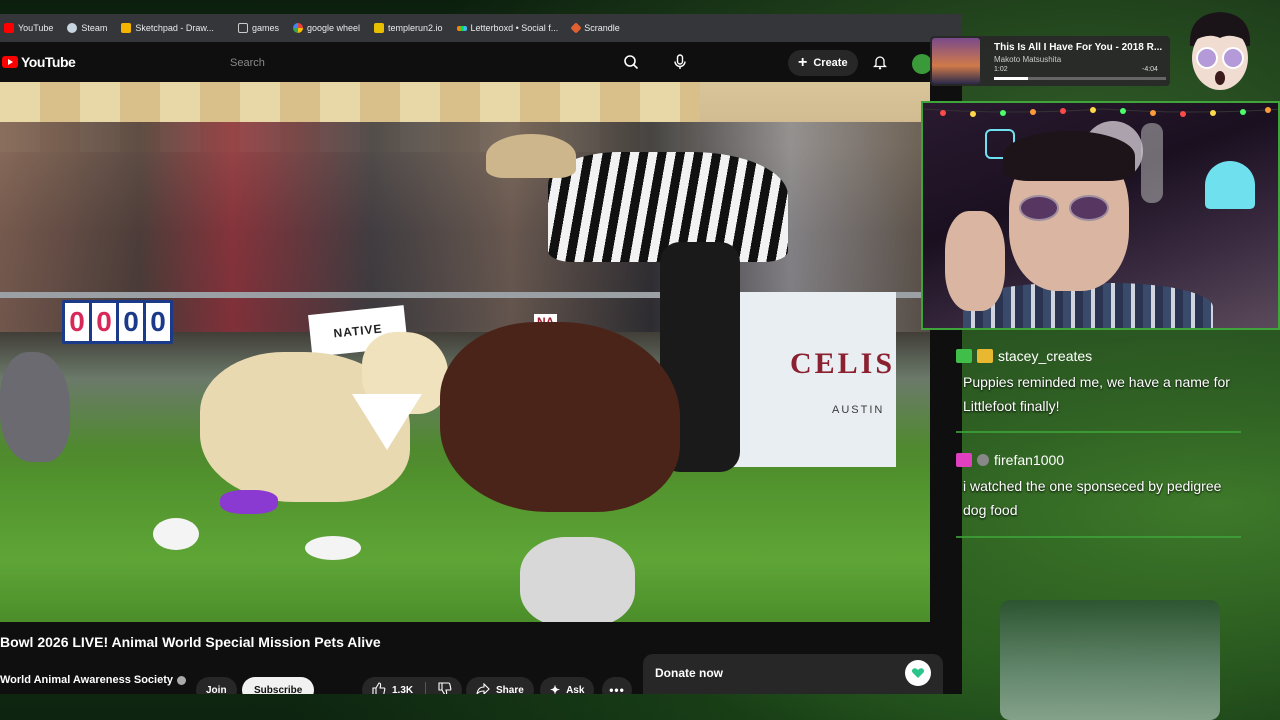 This screenshot has width=1280, height=720. I want to click on bookmark-label: games, so click(265, 28).